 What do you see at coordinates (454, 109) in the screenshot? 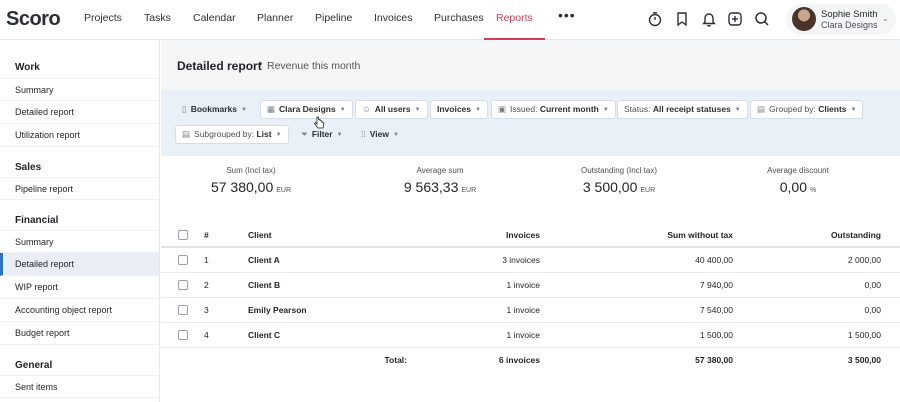
I see `type-label: Invoices` at bounding box center [454, 109].